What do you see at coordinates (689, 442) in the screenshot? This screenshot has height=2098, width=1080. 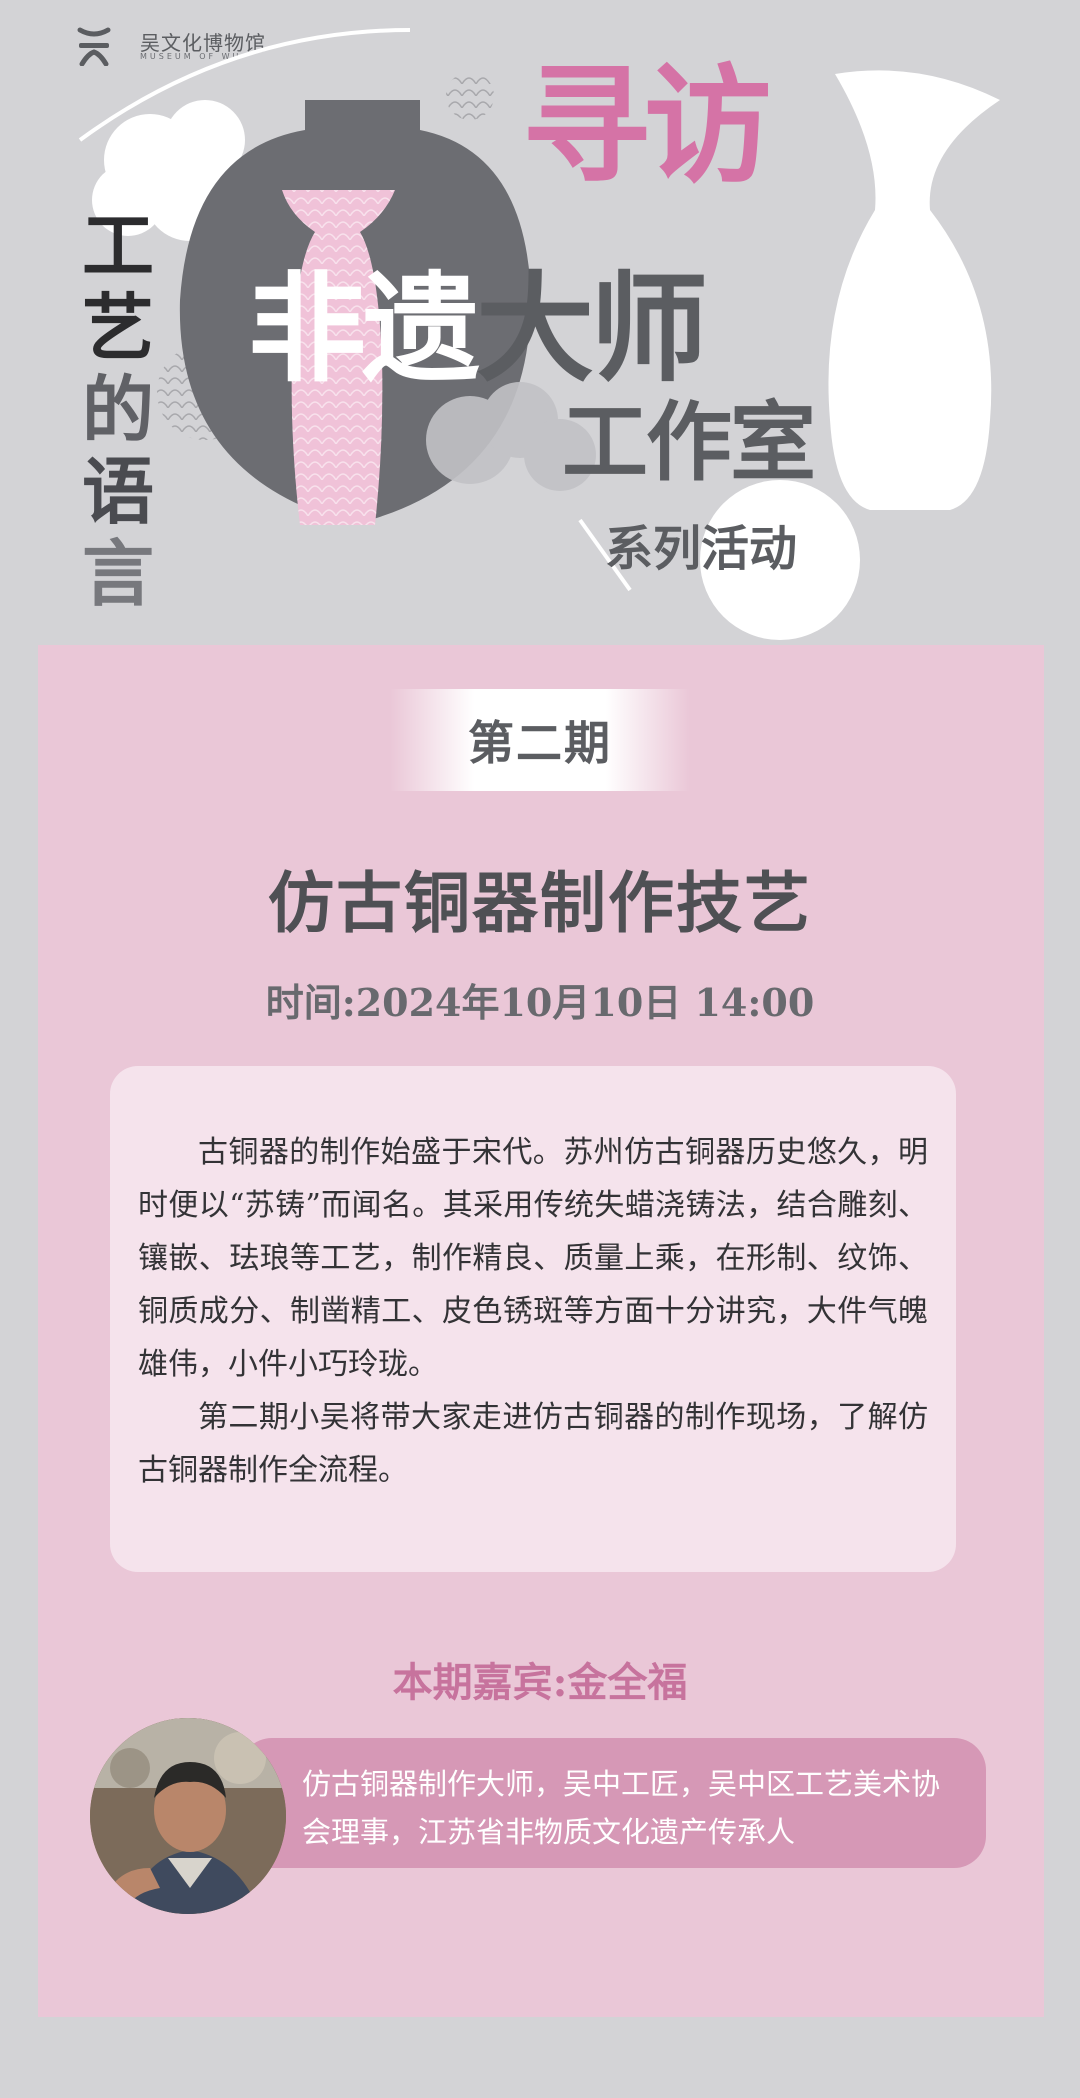 I see `title-studio: 工作室` at bounding box center [689, 442].